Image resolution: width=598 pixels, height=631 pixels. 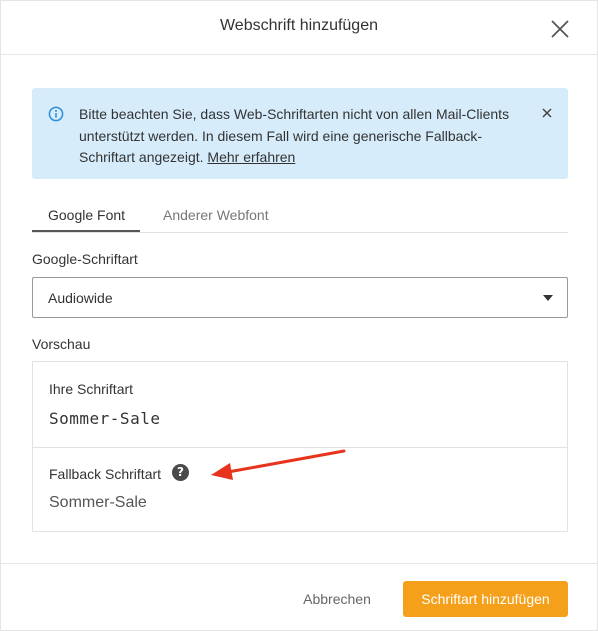 What do you see at coordinates (180, 472) in the screenshot?
I see `help-icon: ?` at bounding box center [180, 472].